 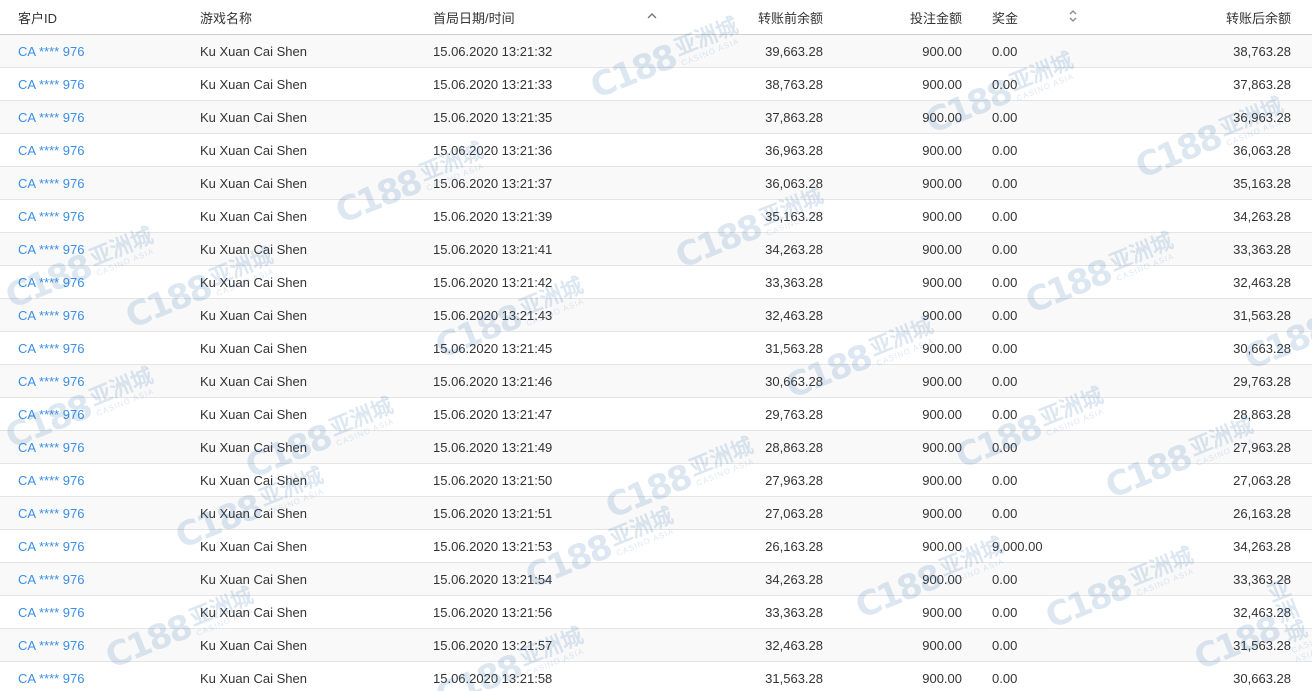 What do you see at coordinates (748, 150) in the screenshot?
I see `balance-before-cell: 36,963.28` at bounding box center [748, 150].